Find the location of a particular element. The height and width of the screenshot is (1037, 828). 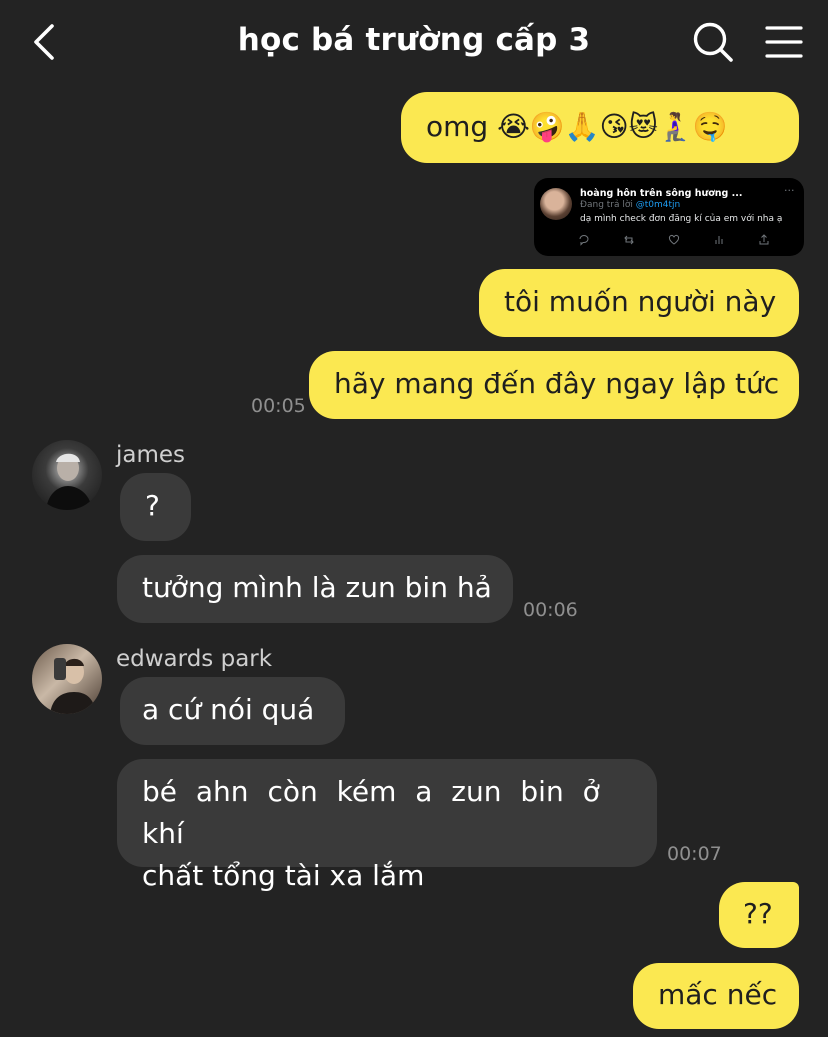

message-text: chất tổng tài xa lắm is located at coordinates (283, 875).